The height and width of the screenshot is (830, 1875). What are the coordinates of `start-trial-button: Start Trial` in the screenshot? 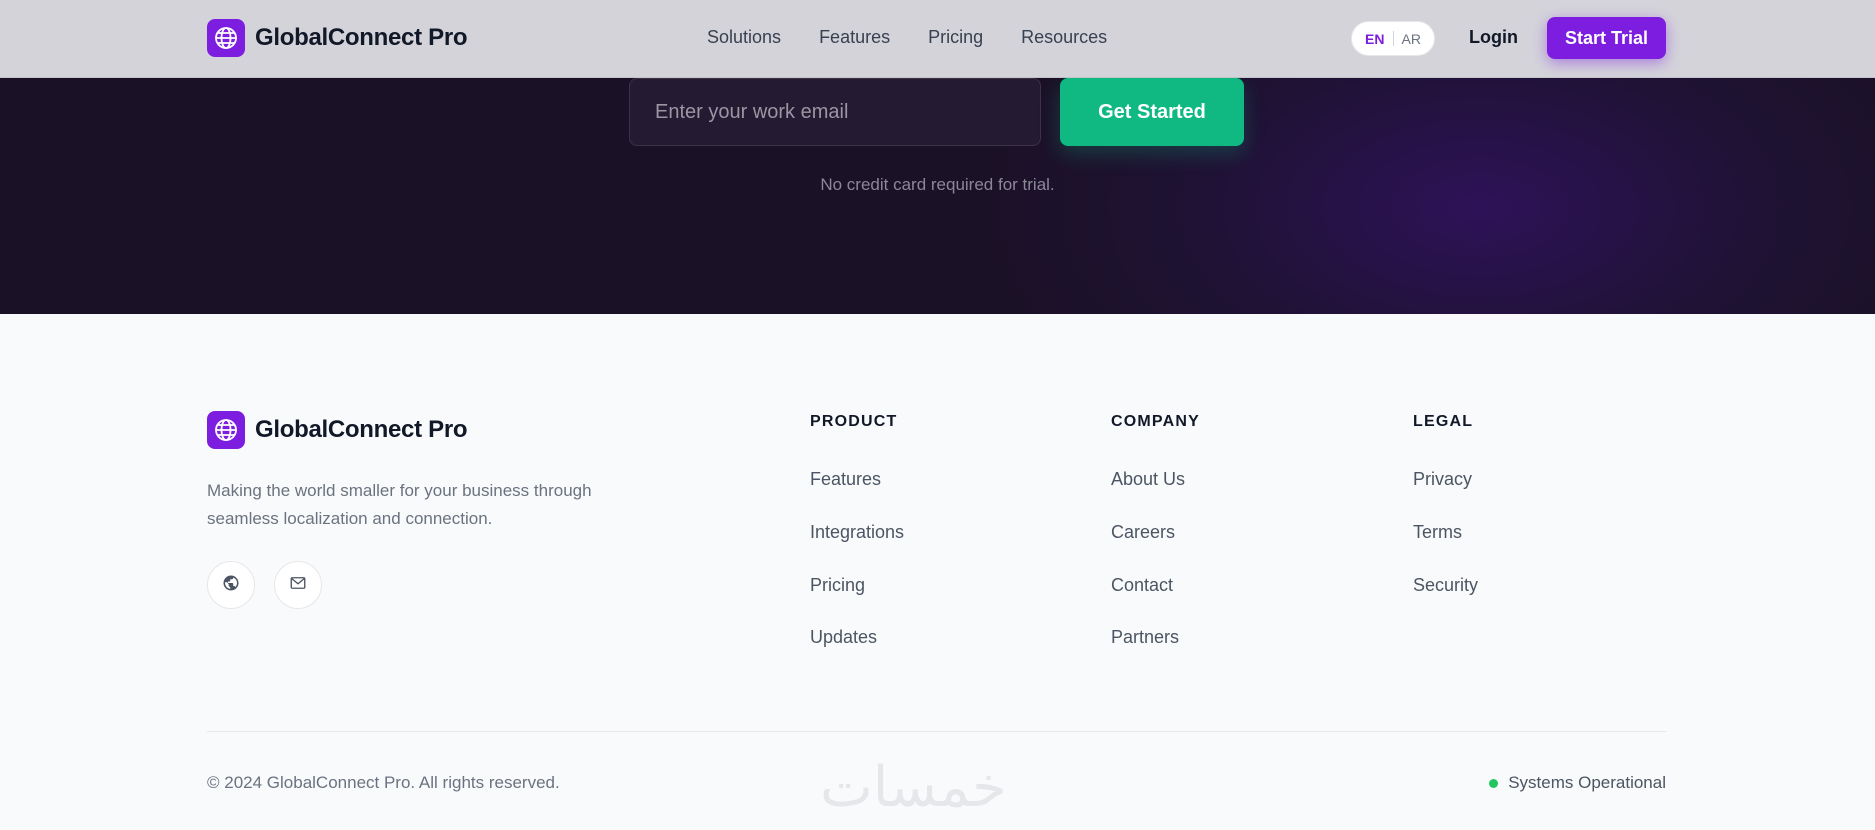 It's located at (1606, 38).